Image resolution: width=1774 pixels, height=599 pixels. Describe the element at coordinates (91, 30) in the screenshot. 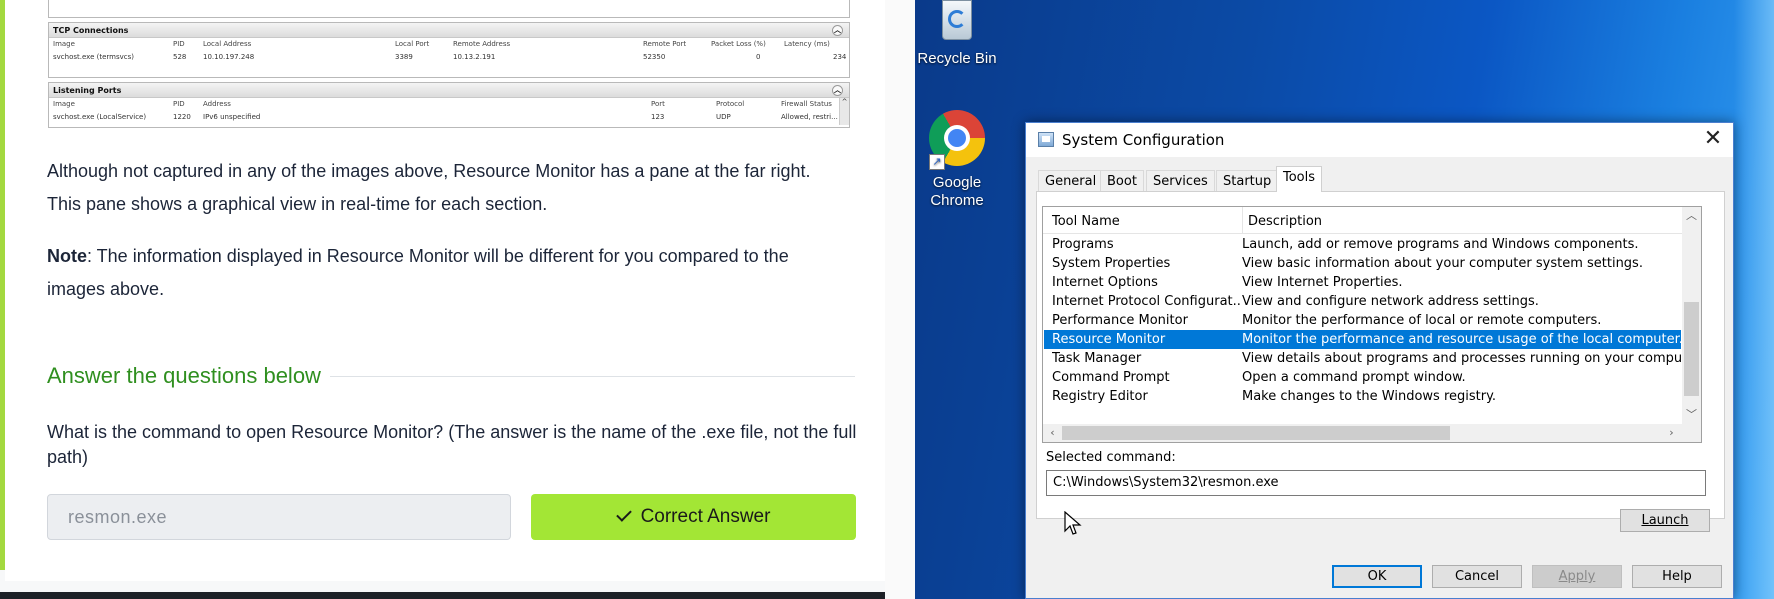

I see `tcp-connections-title: TCP Connections` at that location.